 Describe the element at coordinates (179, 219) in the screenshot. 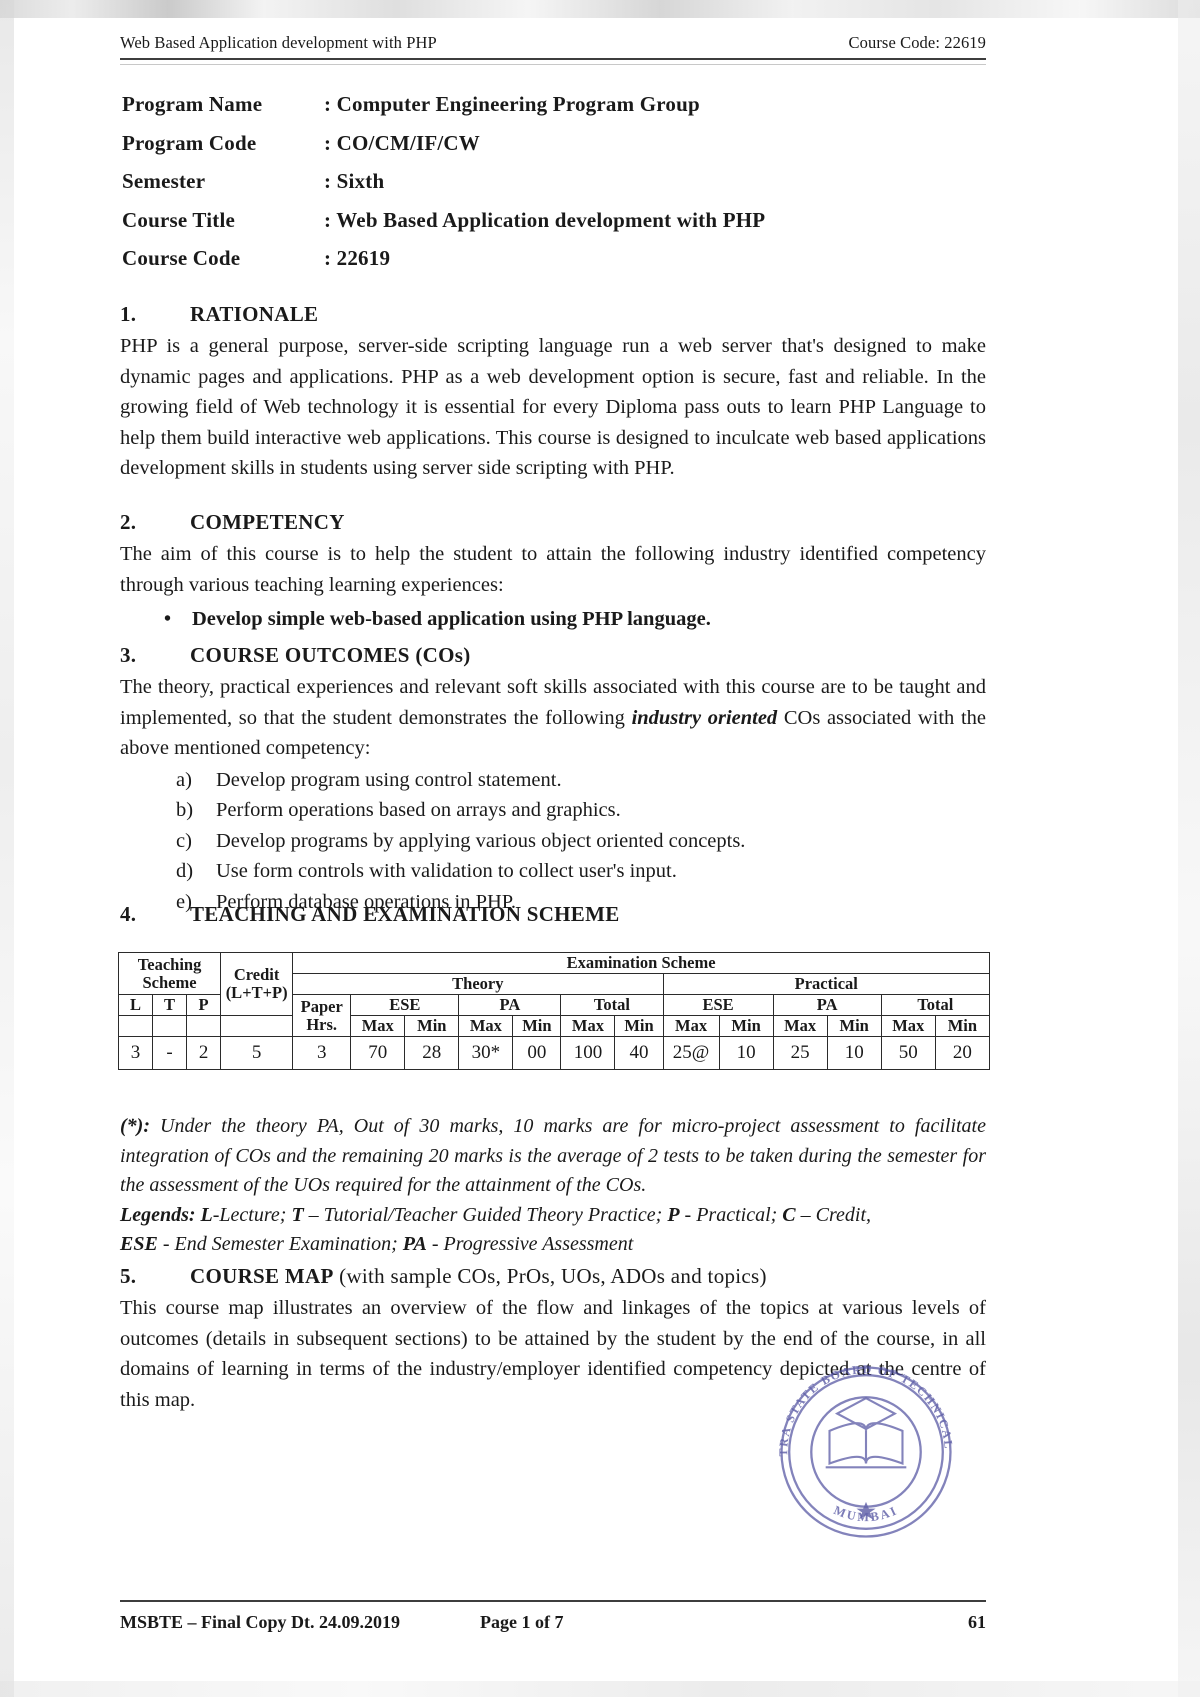

I see `meta-label: Course Title` at that location.